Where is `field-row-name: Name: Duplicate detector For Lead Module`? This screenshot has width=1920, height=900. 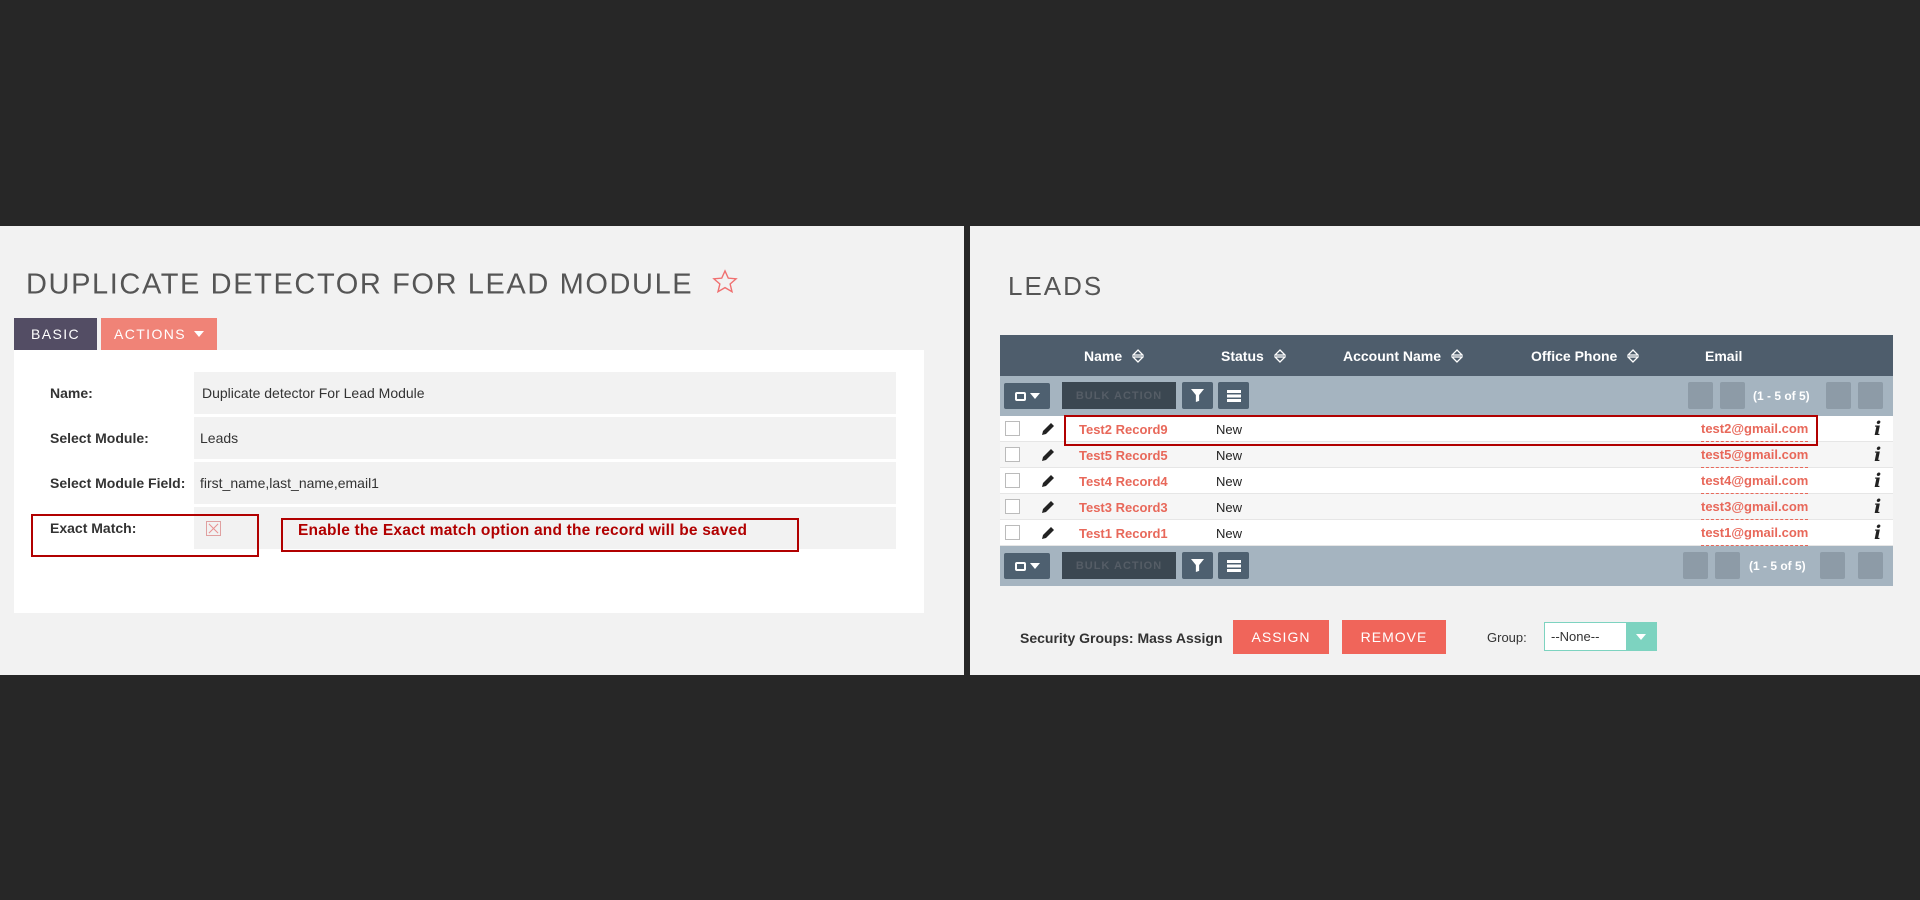 field-row-name: Name: Duplicate detector For Lead Module is located at coordinates (473, 393).